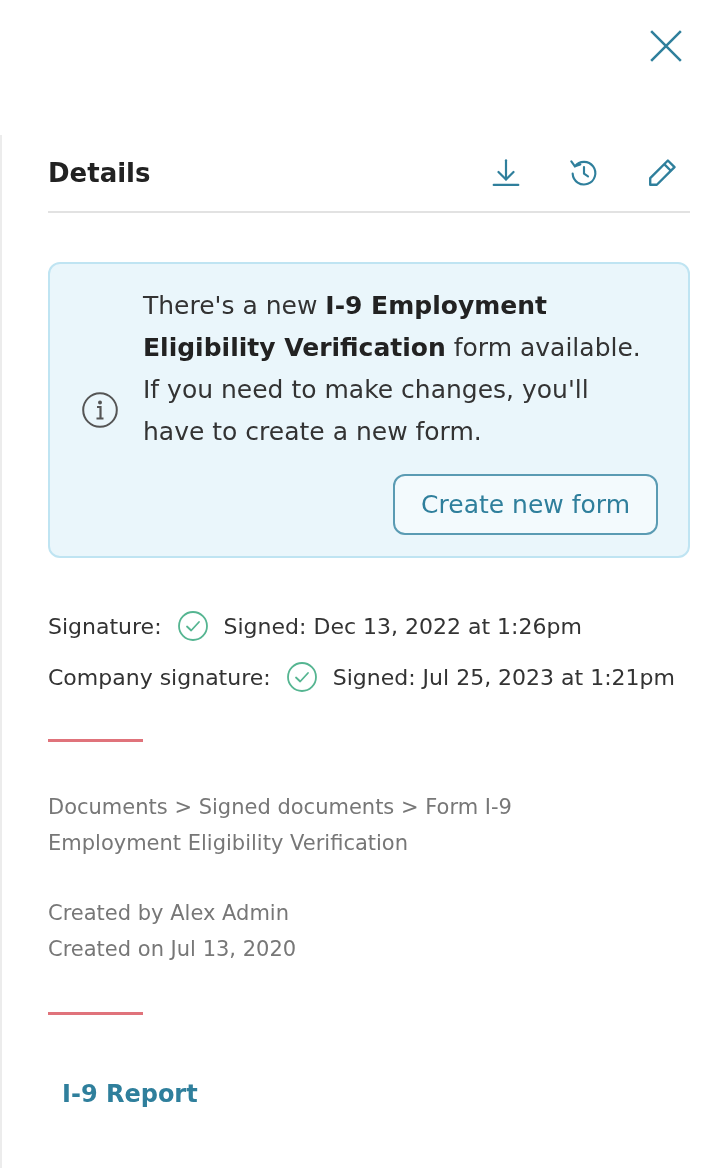  Describe the element at coordinates (169, 913) in the screenshot. I see `created-by-text: Created by Alex Admin` at that location.